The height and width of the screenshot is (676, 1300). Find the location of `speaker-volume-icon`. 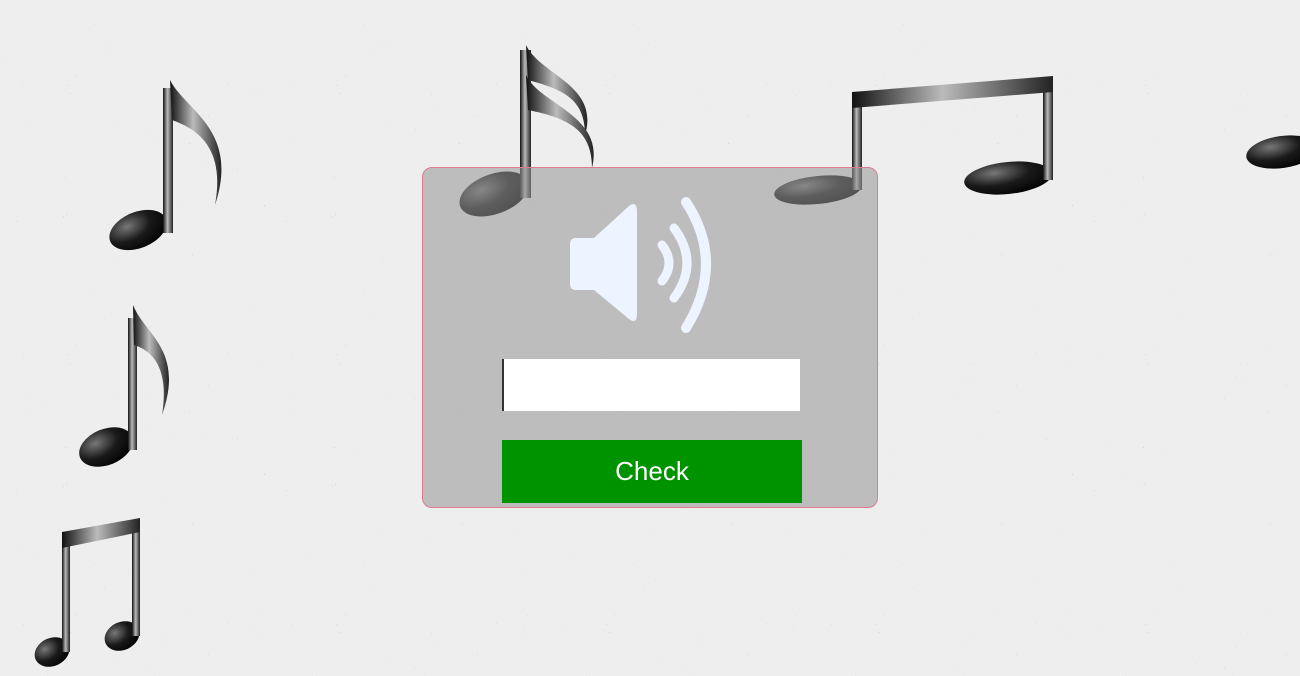

speaker-volume-icon is located at coordinates (651, 262).